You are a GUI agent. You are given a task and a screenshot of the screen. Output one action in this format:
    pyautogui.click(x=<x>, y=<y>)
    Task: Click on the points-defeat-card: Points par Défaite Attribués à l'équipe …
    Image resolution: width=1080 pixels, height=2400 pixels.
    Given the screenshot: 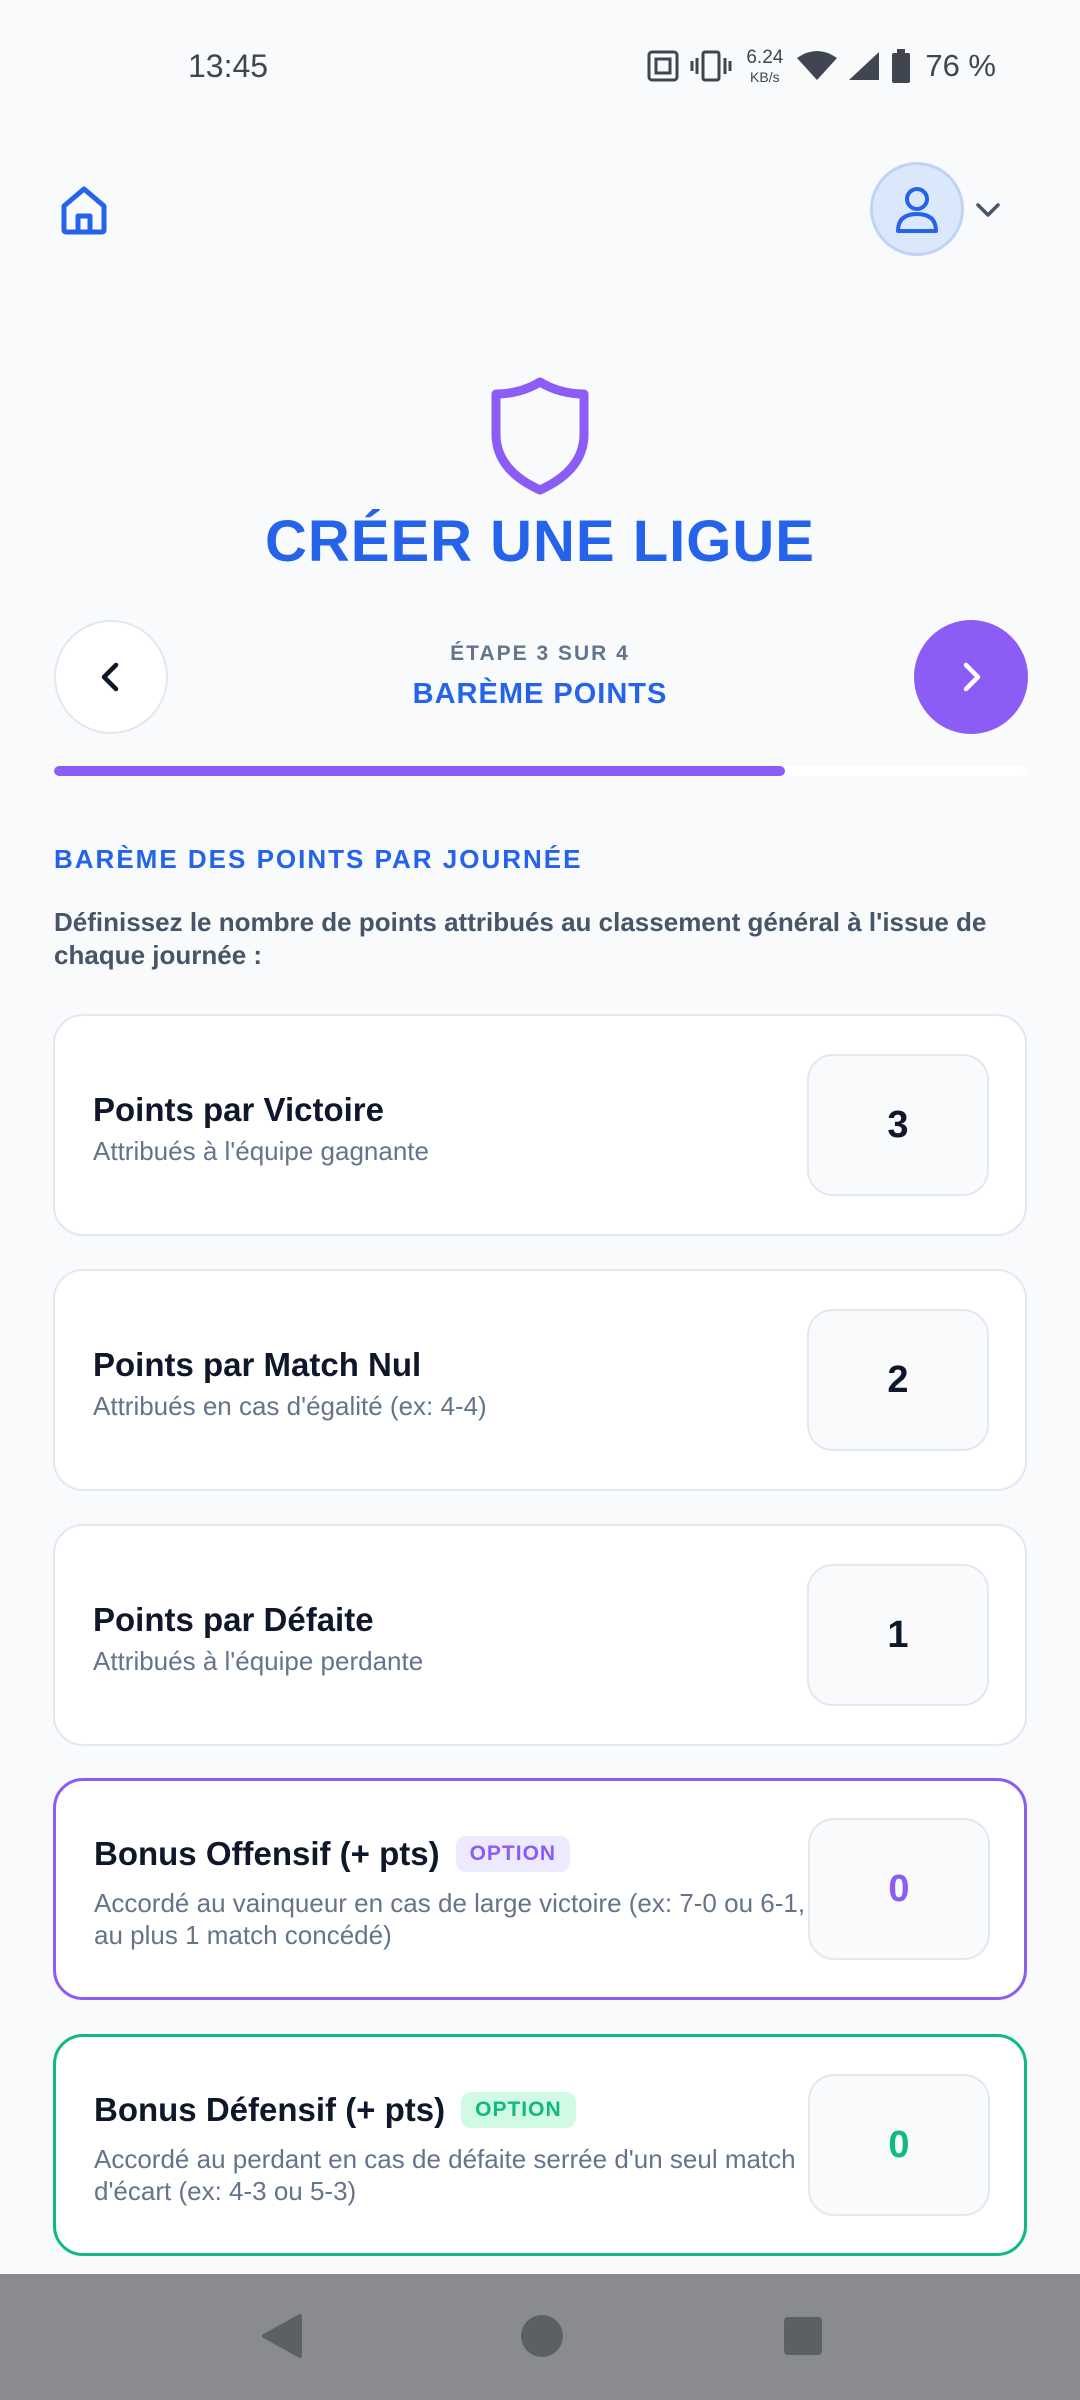 What is the action you would take?
    pyautogui.click(x=540, y=1635)
    